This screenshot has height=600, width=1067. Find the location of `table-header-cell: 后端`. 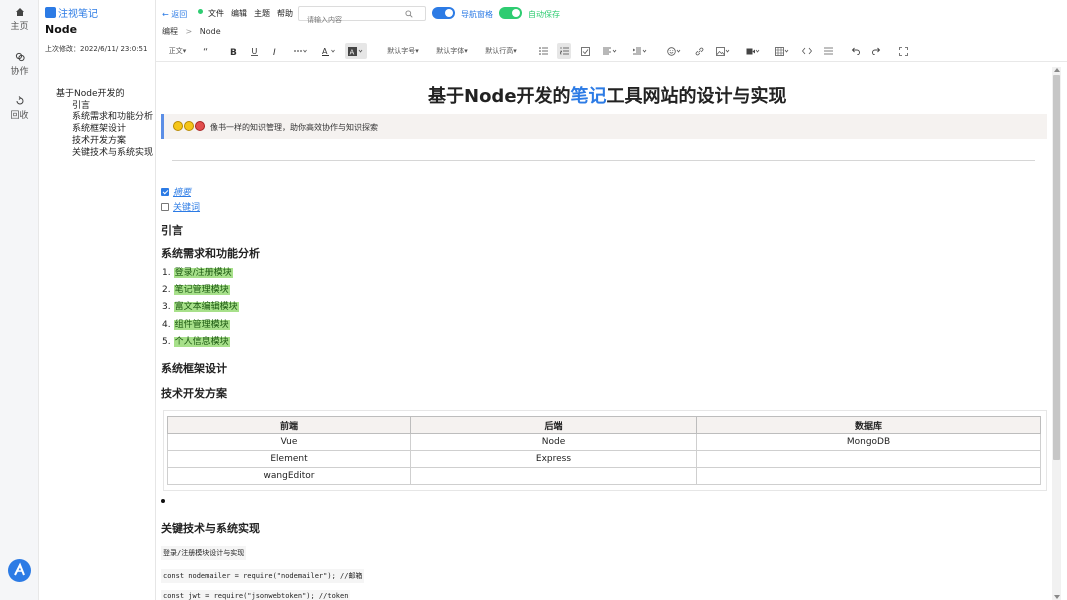

table-header-cell: 后端 is located at coordinates (553, 425).